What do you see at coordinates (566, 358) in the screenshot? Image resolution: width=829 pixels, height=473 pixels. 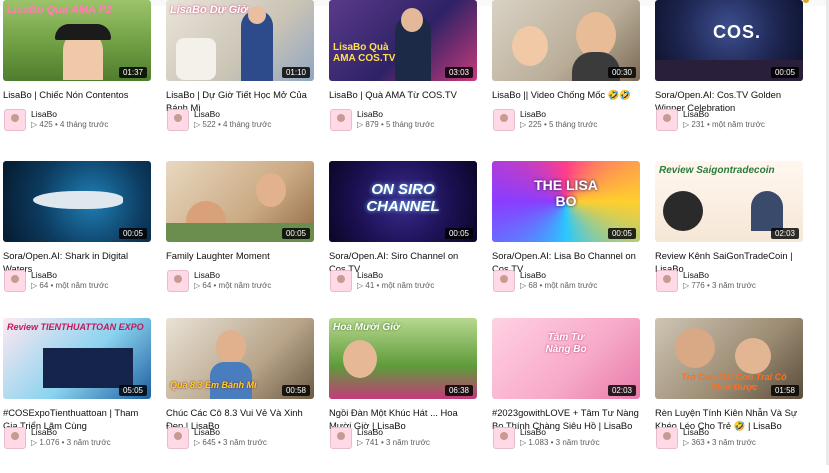 I see `video-thumbnail: Tâm Tư Nàng Bo 02:03` at bounding box center [566, 358].